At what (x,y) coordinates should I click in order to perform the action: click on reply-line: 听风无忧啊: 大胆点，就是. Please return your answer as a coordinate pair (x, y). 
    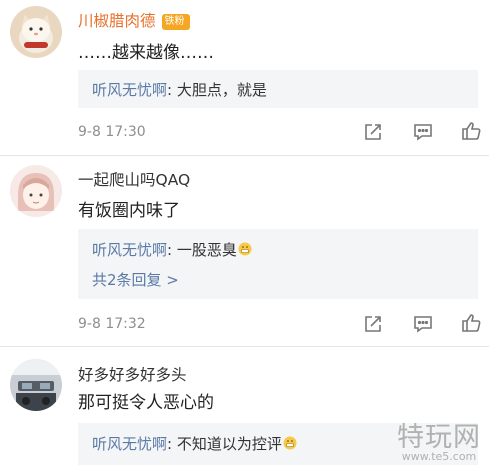
    Looking at the image, I should click on (179, 89).